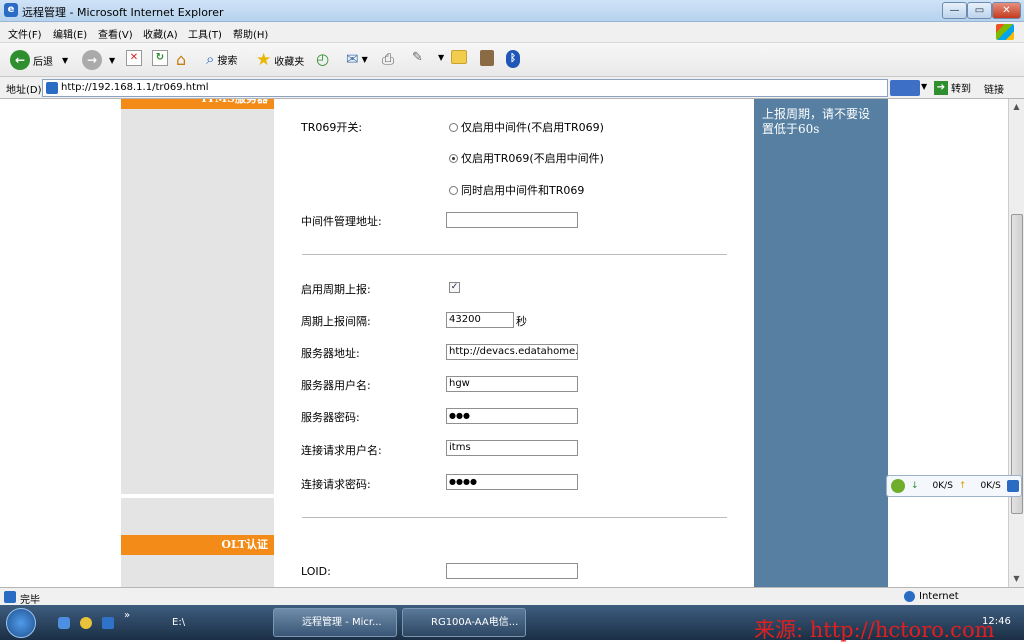 This screenshot has width=1024, height=644. I want to click on menu-file: 文件(F), so click(25, 33).